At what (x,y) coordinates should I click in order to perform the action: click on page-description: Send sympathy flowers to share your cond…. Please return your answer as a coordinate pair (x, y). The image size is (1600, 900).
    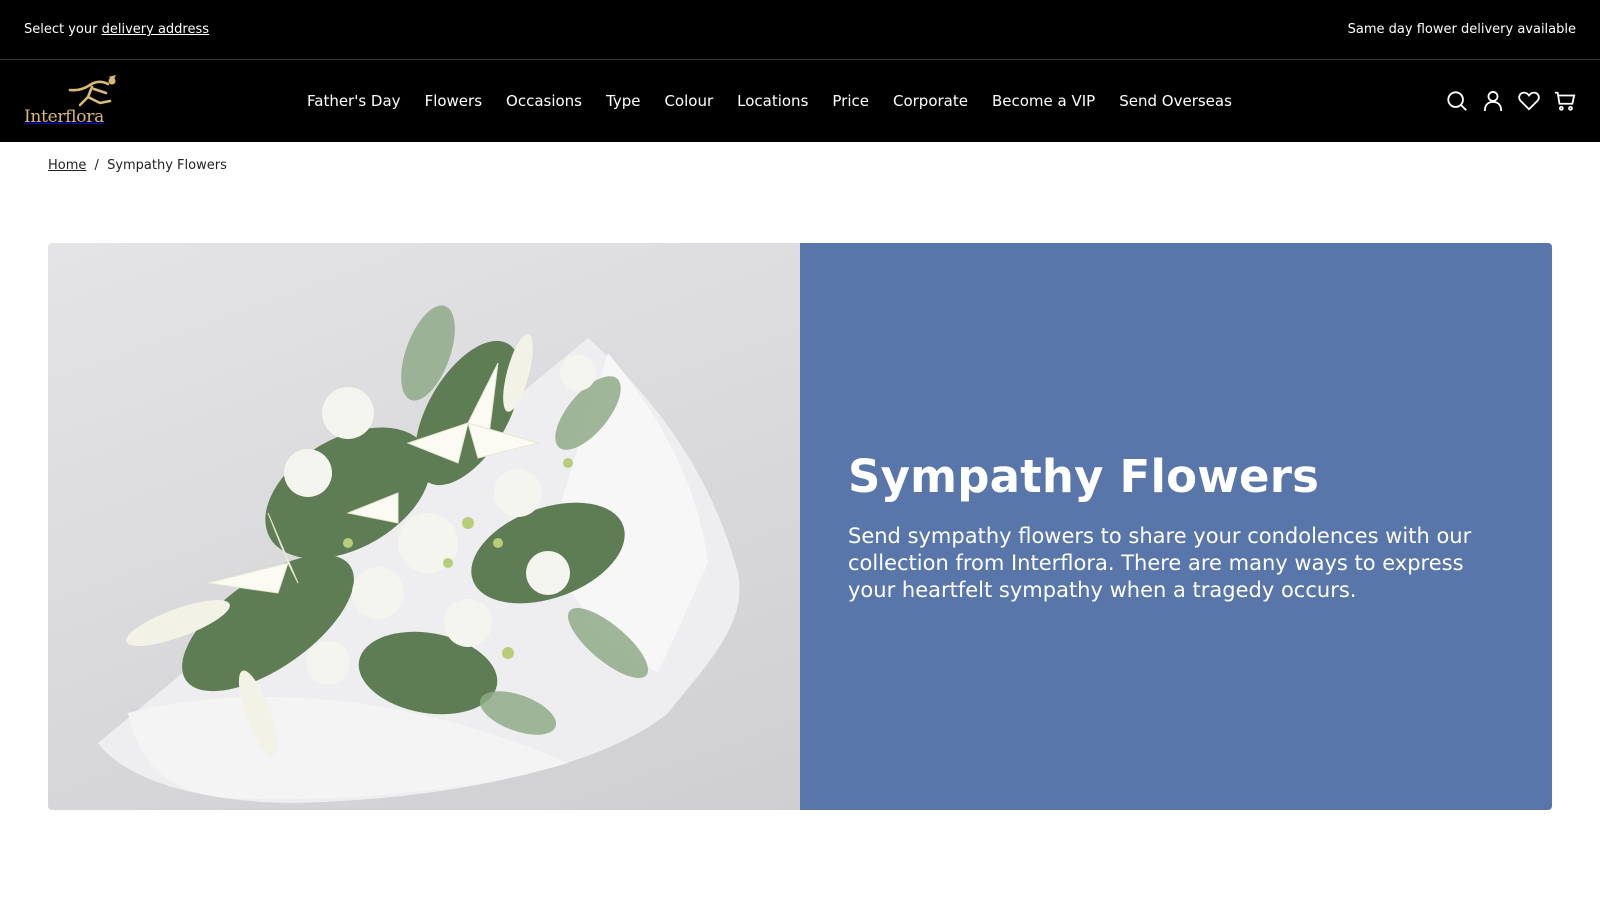
    Looking at the image, I should click on (1160, 562).